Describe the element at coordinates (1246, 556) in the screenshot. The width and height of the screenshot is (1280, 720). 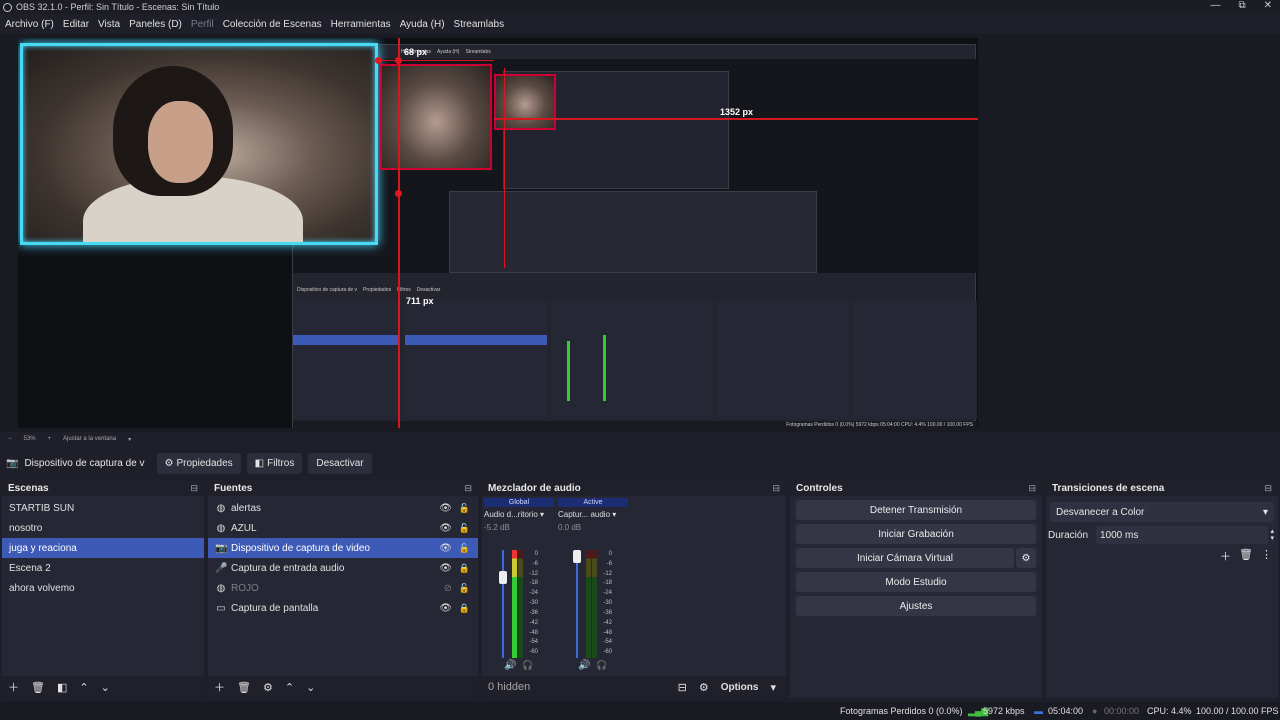
I see `remove-transition-icon: 🗑` at that location.